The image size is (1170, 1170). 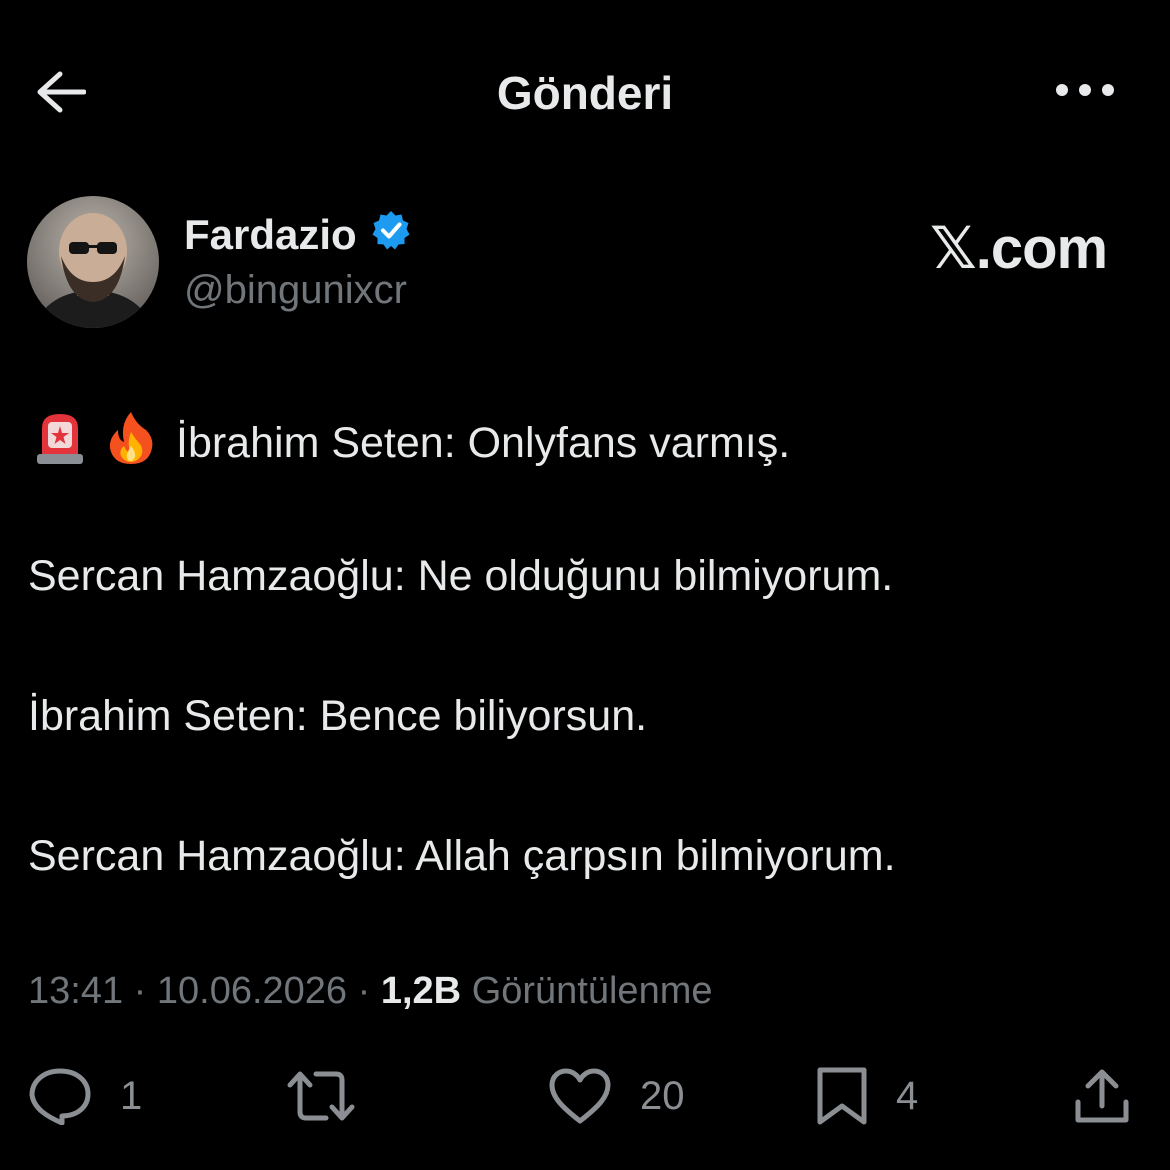 I want to click on tweet-meta: 13:41 · 10.06.2026 · 1,2B Görüntülenme, so click(x=370, y=991).